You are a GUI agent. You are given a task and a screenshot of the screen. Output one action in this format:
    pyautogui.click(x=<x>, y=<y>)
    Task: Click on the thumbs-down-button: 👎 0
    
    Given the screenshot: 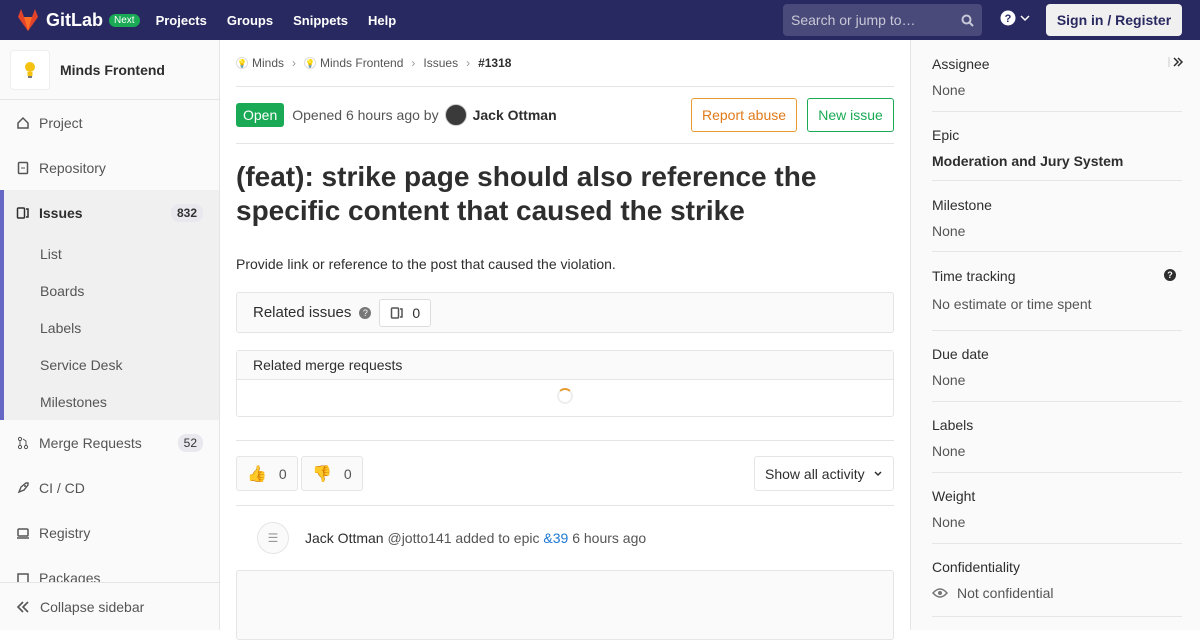 What is the action you would take?
    pyautogui.click(x=332, y=473)
    